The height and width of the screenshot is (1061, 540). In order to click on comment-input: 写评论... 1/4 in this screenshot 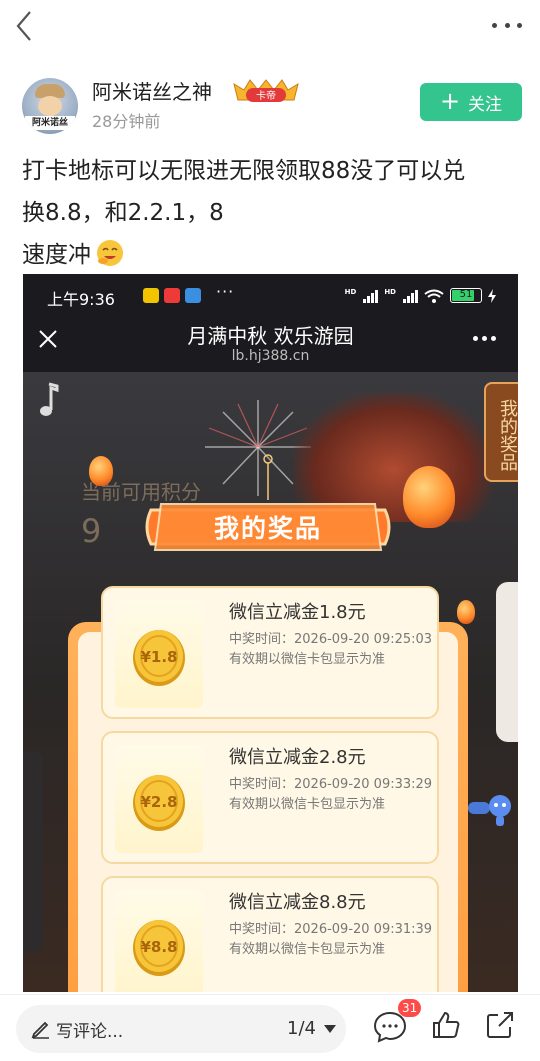, I will do `click(181, 1029)`.